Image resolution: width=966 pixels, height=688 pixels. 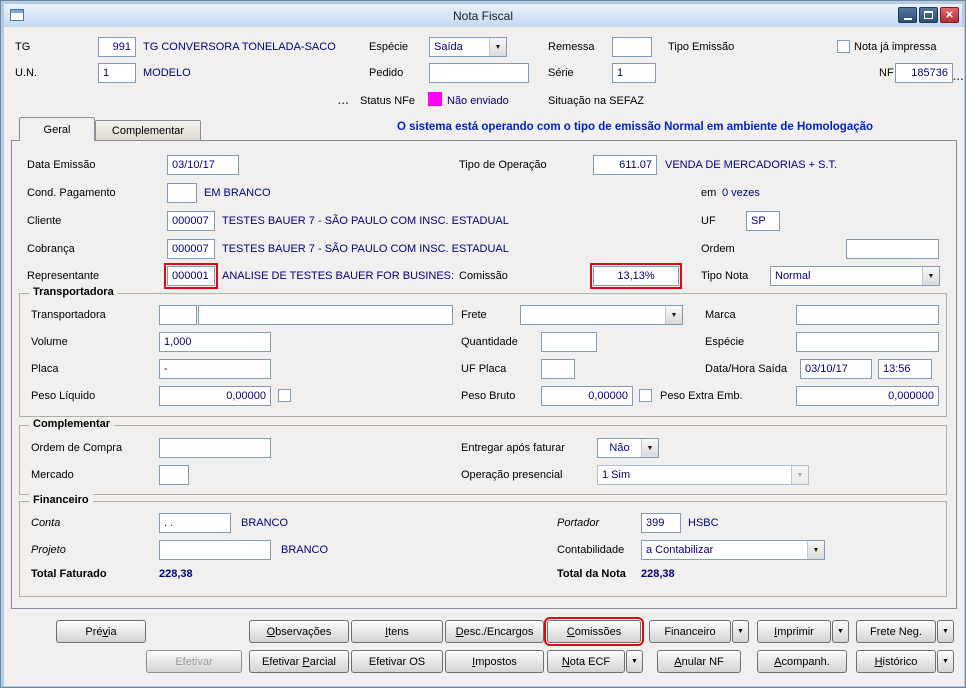 I want to click on peso-bruto-field: 0,00000, so click(x=587, y=396).